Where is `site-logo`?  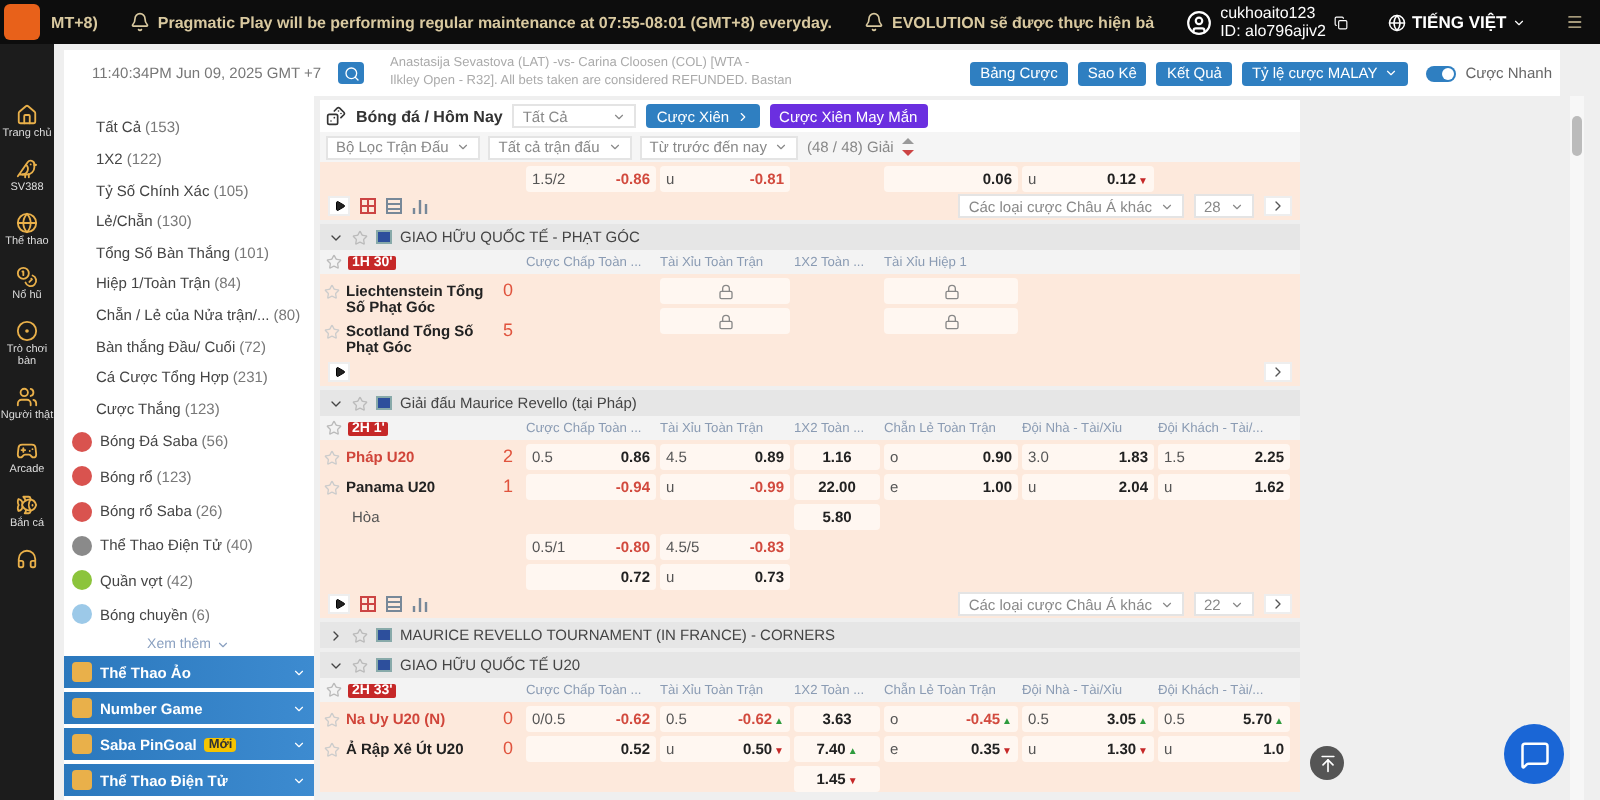
site-logo is located at coordinates (22, 22).